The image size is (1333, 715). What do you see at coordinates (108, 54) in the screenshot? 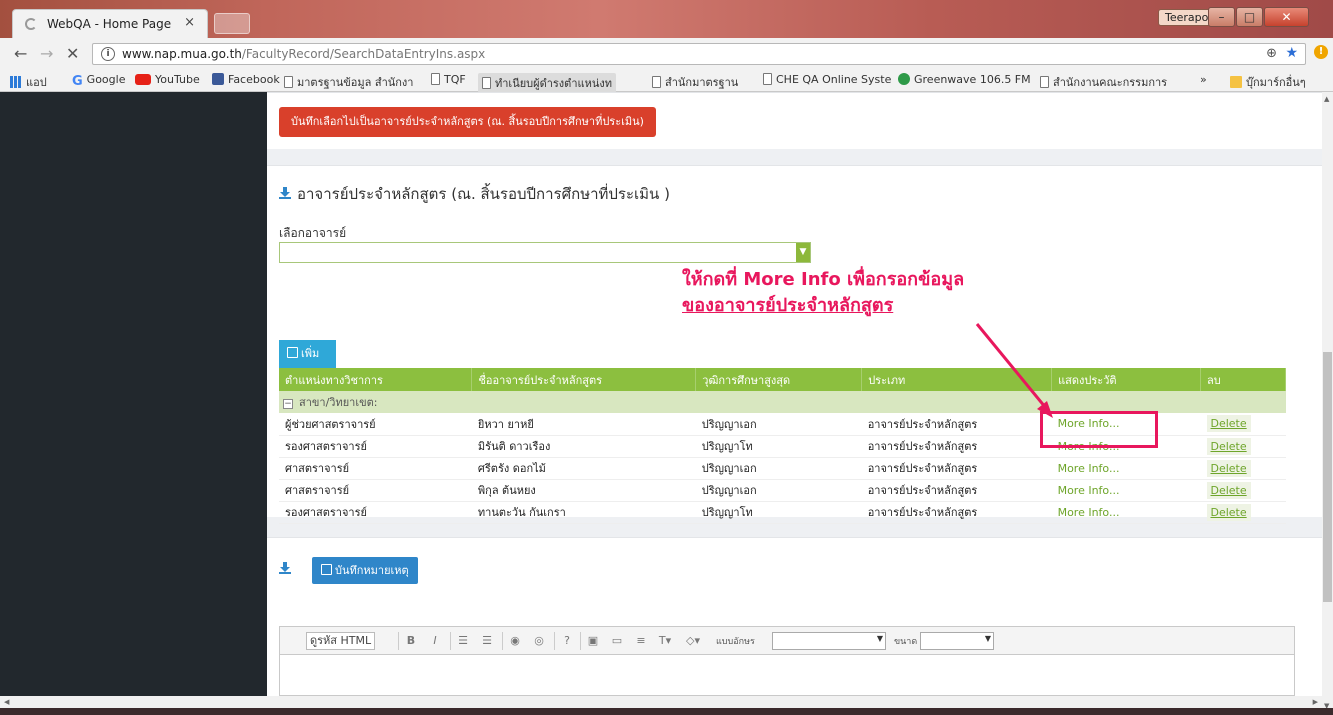
I see `info-icon: i` at bounding box center [108, 54].